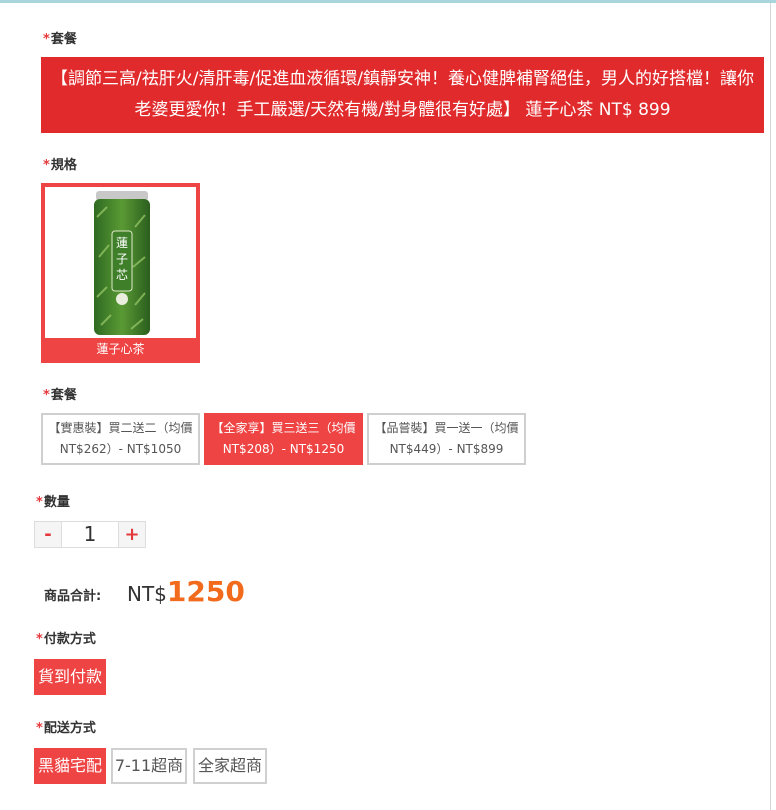 The width and height of the screenshot is (776, 810). I want to click on payment-option-cod: 貨到付款, so click(70, 677).